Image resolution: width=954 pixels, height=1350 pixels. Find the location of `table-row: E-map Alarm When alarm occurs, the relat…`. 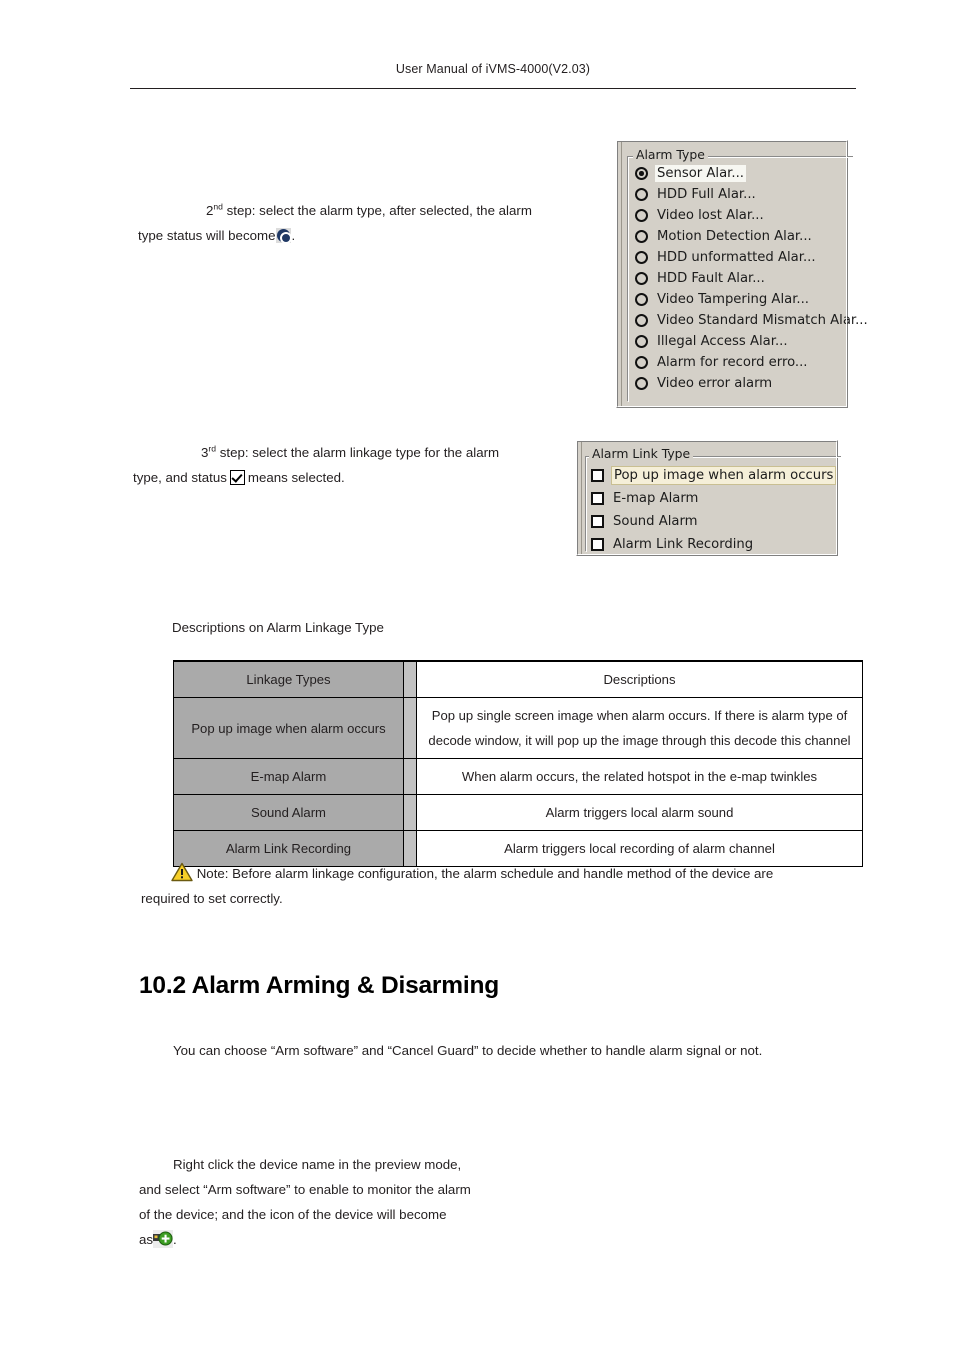

table-row: E-map Alarm When alarm occurs, the relat… is located at coordinates (518, 776).